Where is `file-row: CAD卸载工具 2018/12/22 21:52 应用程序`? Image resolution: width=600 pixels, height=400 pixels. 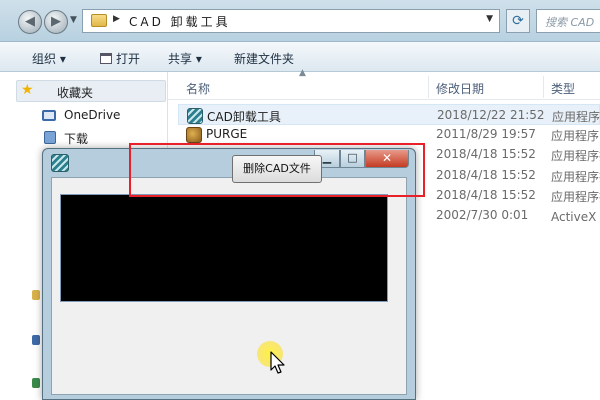
file-row: CAD卸载工具 2018/12/22 21:52 应用程序 is located at coordinates (389, 114).